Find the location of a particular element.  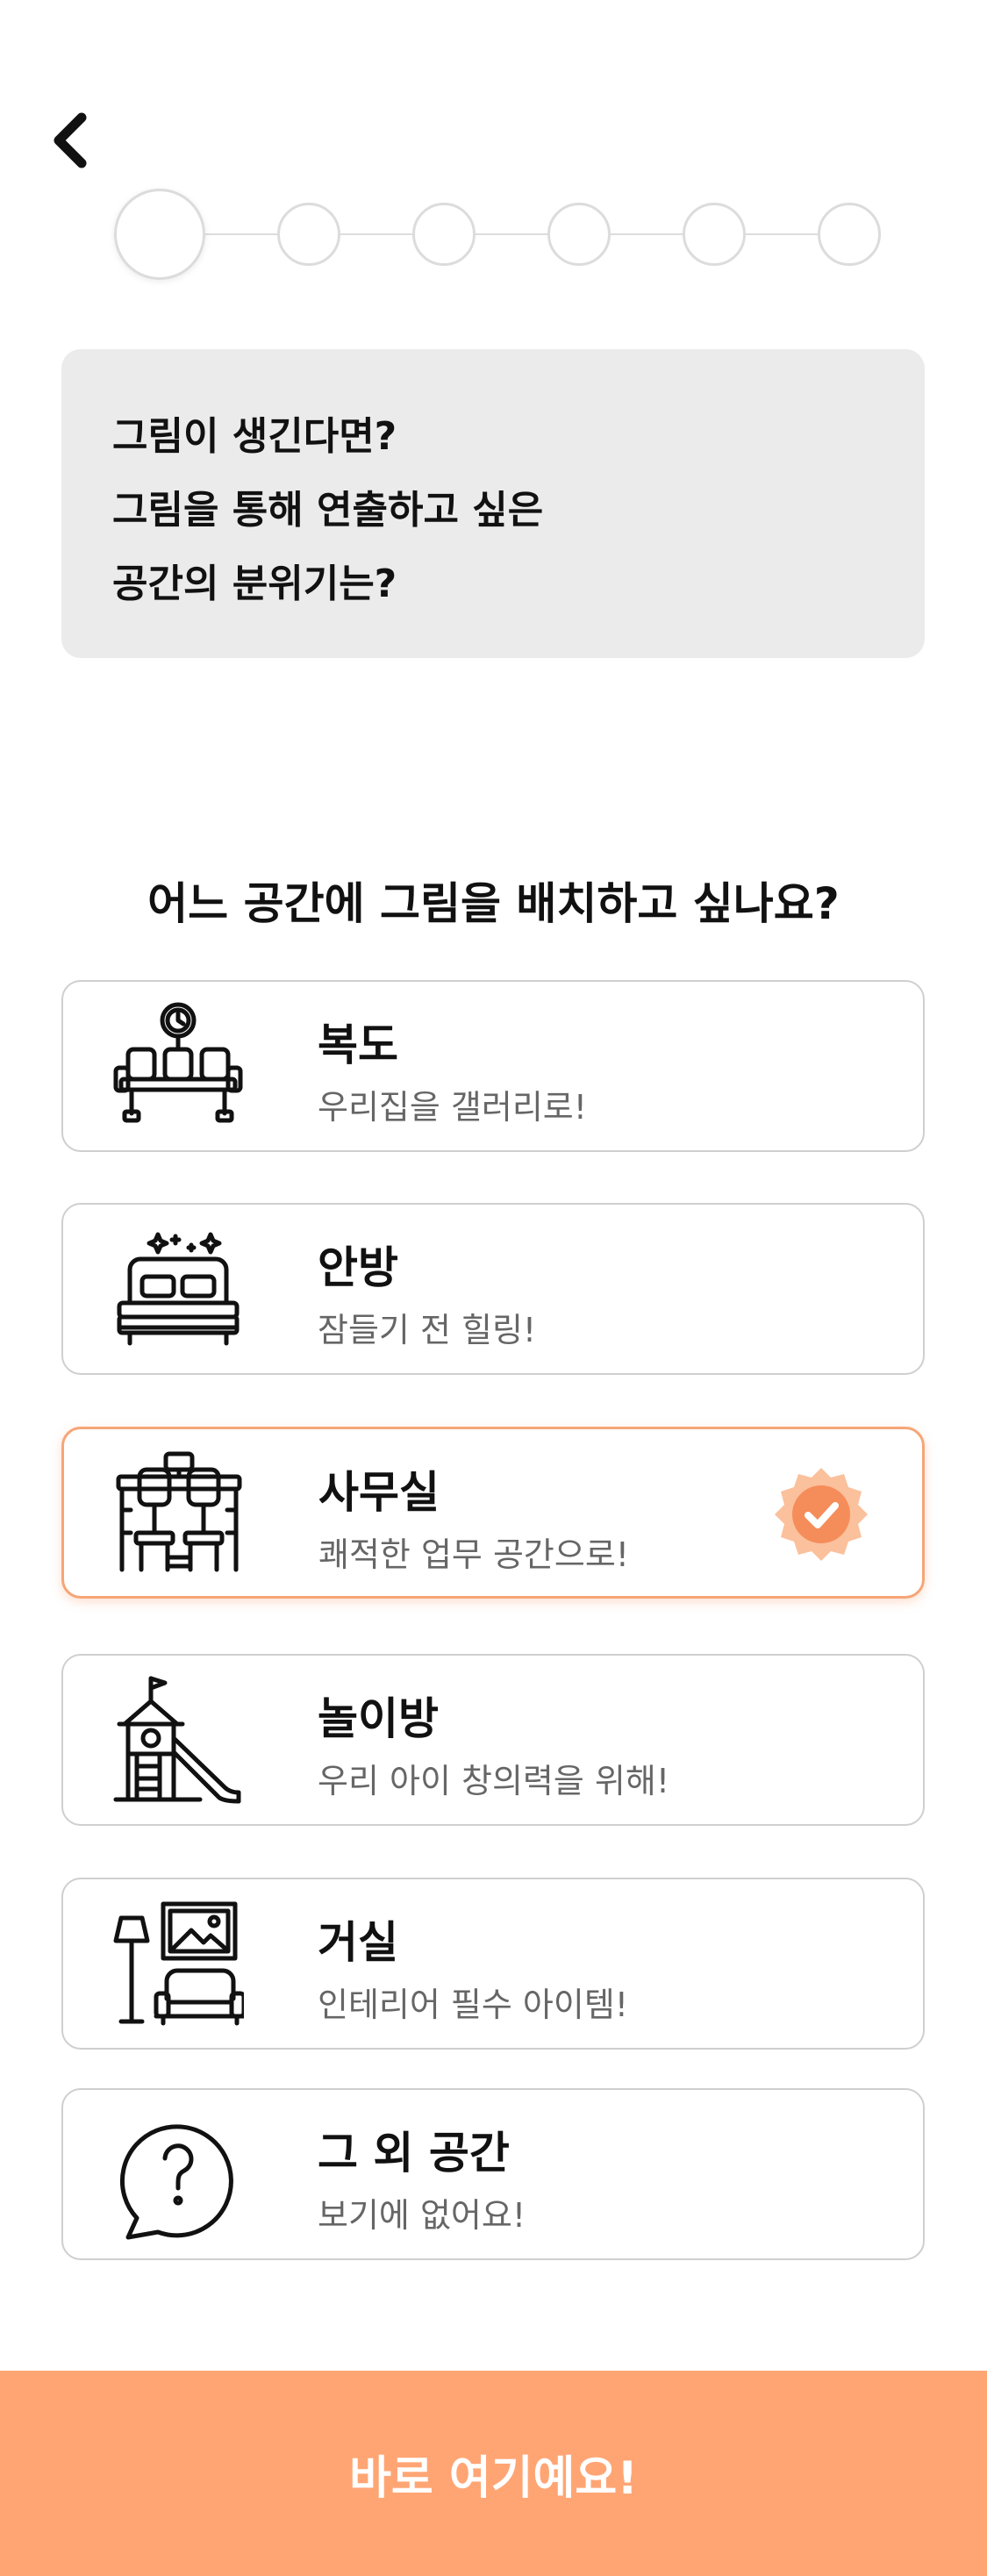

option-other-space: 그 외 공간 보기에 없어요! is located at coordinates (493, 2174).